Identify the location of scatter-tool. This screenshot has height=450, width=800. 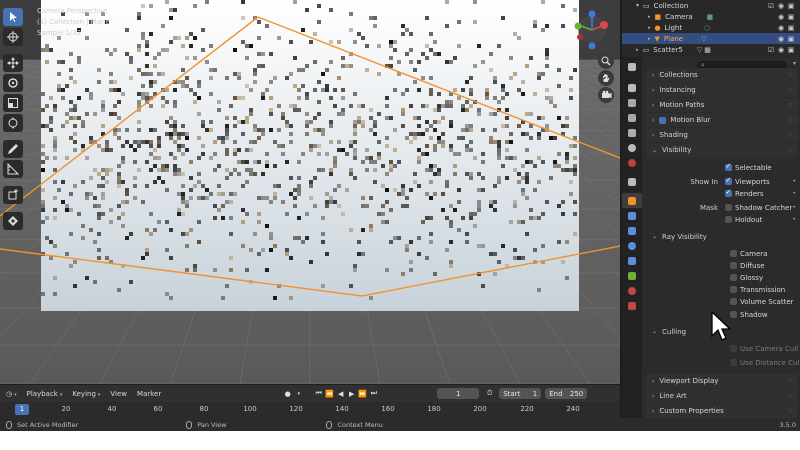
(13, 221).